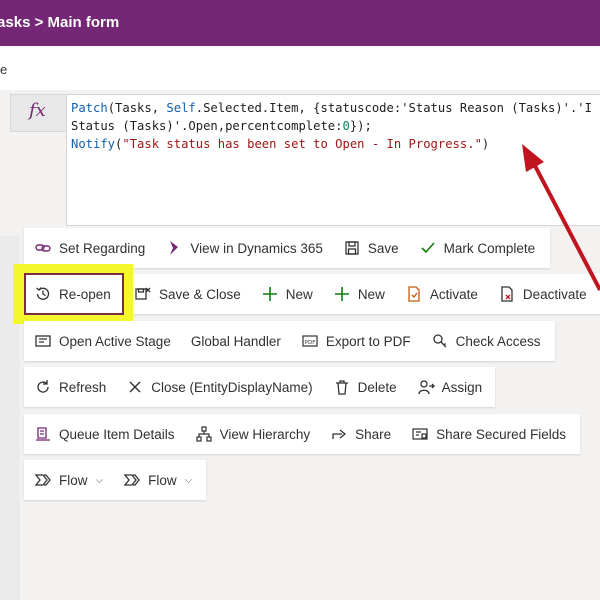  Describe the element at coordinates (43, 387) in the screenshot. I see `refresh-icon` at that location.